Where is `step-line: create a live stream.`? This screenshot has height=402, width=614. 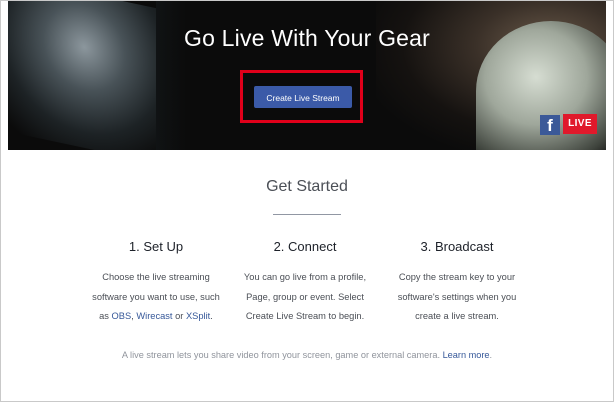 step-line: create a live stream. is located at coordinates (457, 316).